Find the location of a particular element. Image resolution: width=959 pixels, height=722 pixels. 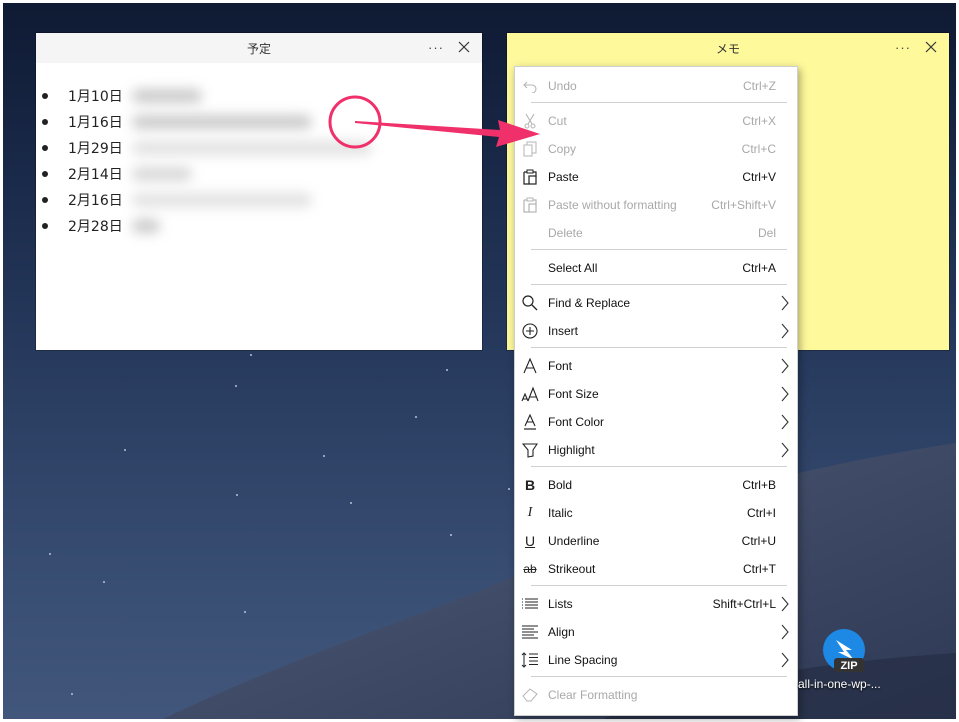

menu-item-shortcut: Ctrl+X is located at coordinates (759, 121).